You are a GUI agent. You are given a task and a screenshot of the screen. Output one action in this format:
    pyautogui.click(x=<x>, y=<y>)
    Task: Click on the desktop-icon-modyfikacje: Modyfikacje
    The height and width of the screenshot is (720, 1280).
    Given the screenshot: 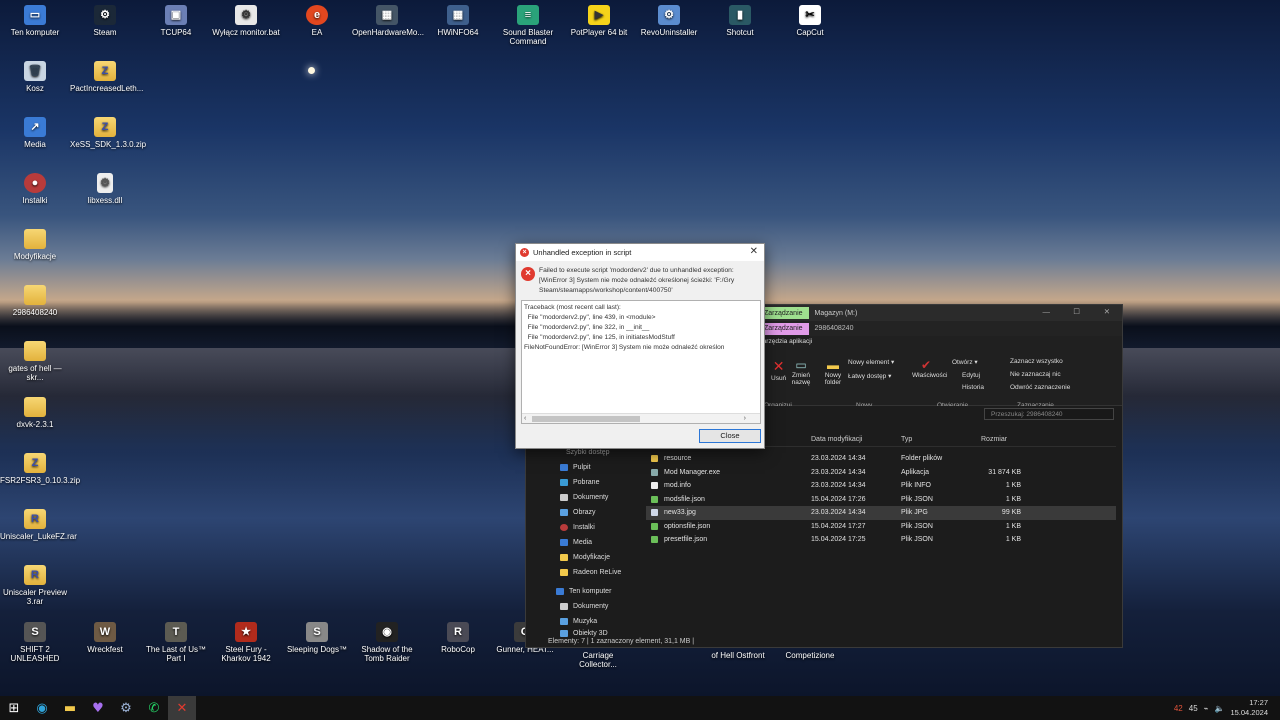 What is the action you would take?
    pyautogui.click(x=35, y=245)
    